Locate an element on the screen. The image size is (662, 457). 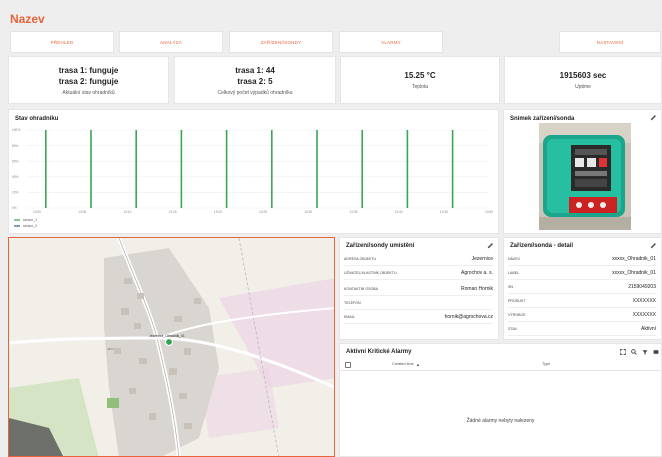
detail-row-sn: SN 2159049203 is located at coordinates (582, 287).